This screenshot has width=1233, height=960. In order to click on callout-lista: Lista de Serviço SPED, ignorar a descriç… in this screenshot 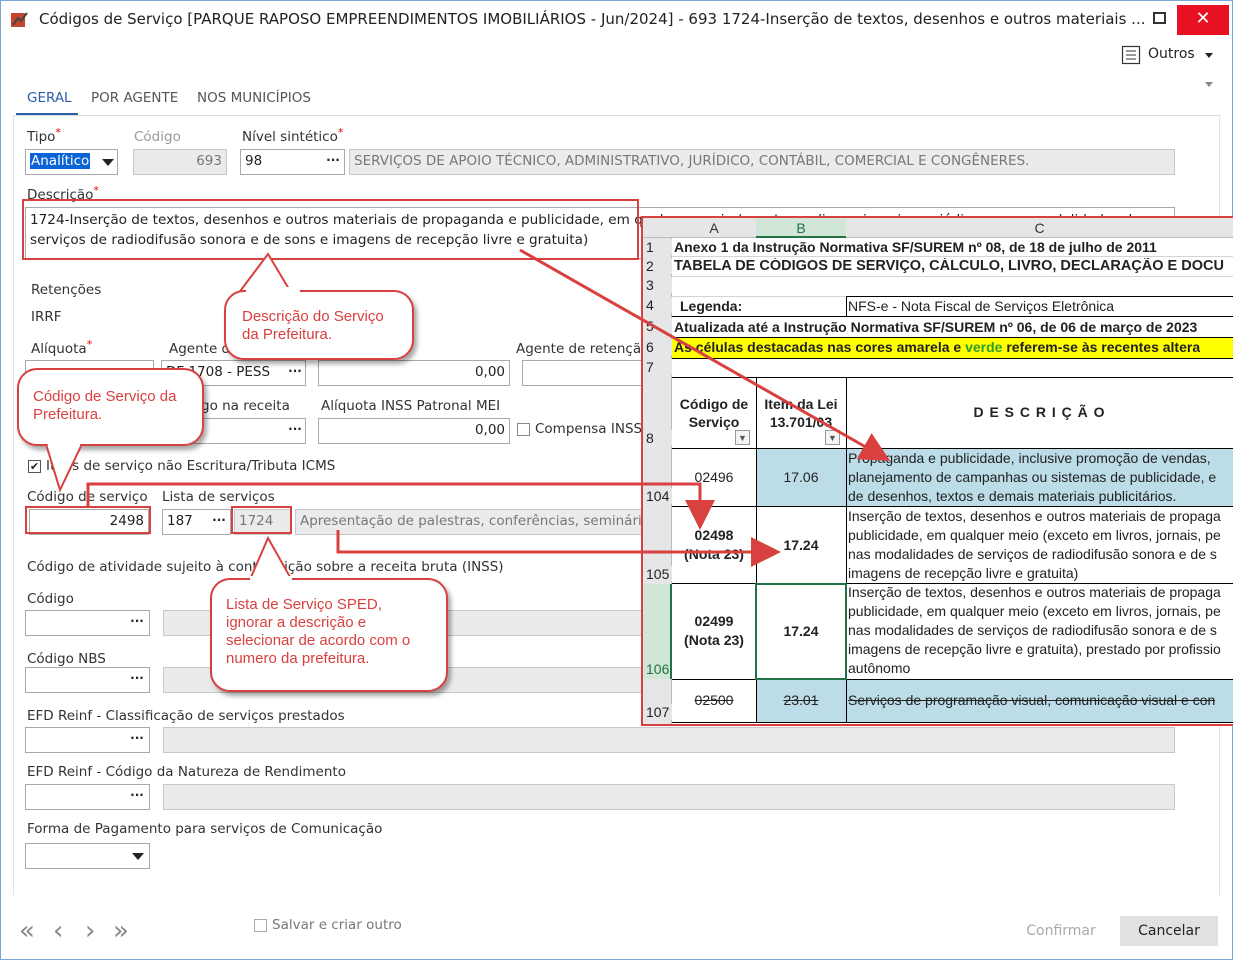, I will do `click(329, 635)`.